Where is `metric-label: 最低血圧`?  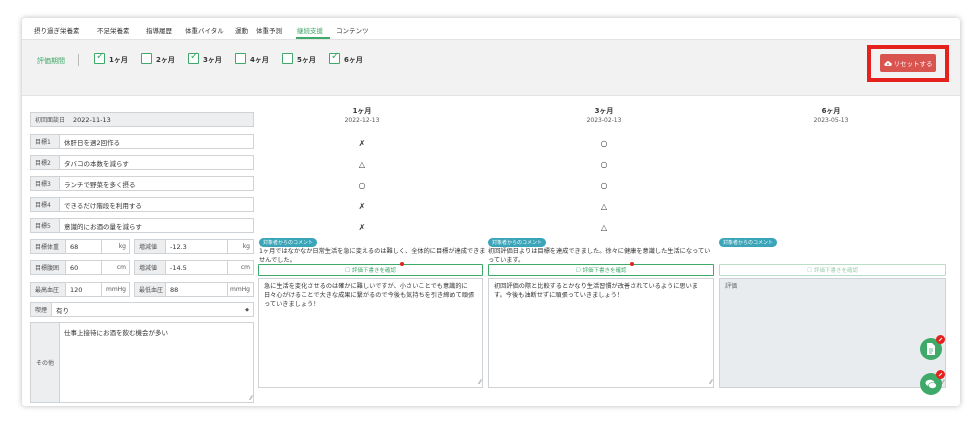 metric-label: 最低血圧 is located at coordinates (150, 289).